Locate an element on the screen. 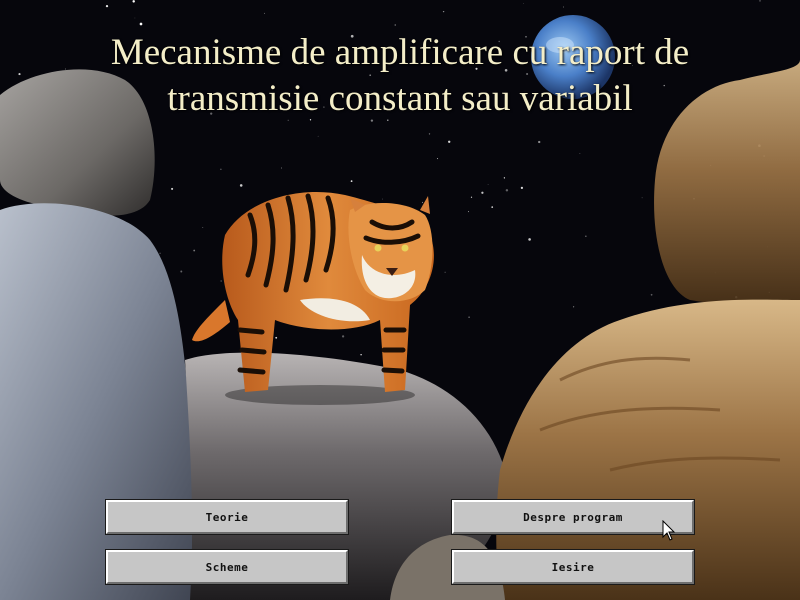 This screenshot has height=600, width=800. title-line-2: transmisie constant sau variabil is located at coordinates (400, 98).